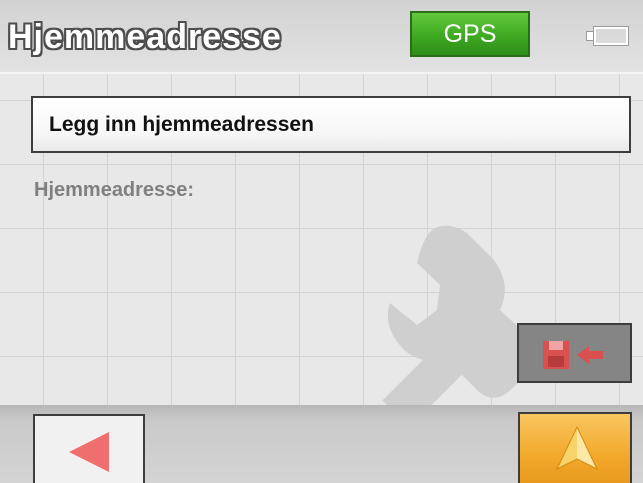  I want to click on home-address-label: Hjemmeadresse:, so click(114, 190).